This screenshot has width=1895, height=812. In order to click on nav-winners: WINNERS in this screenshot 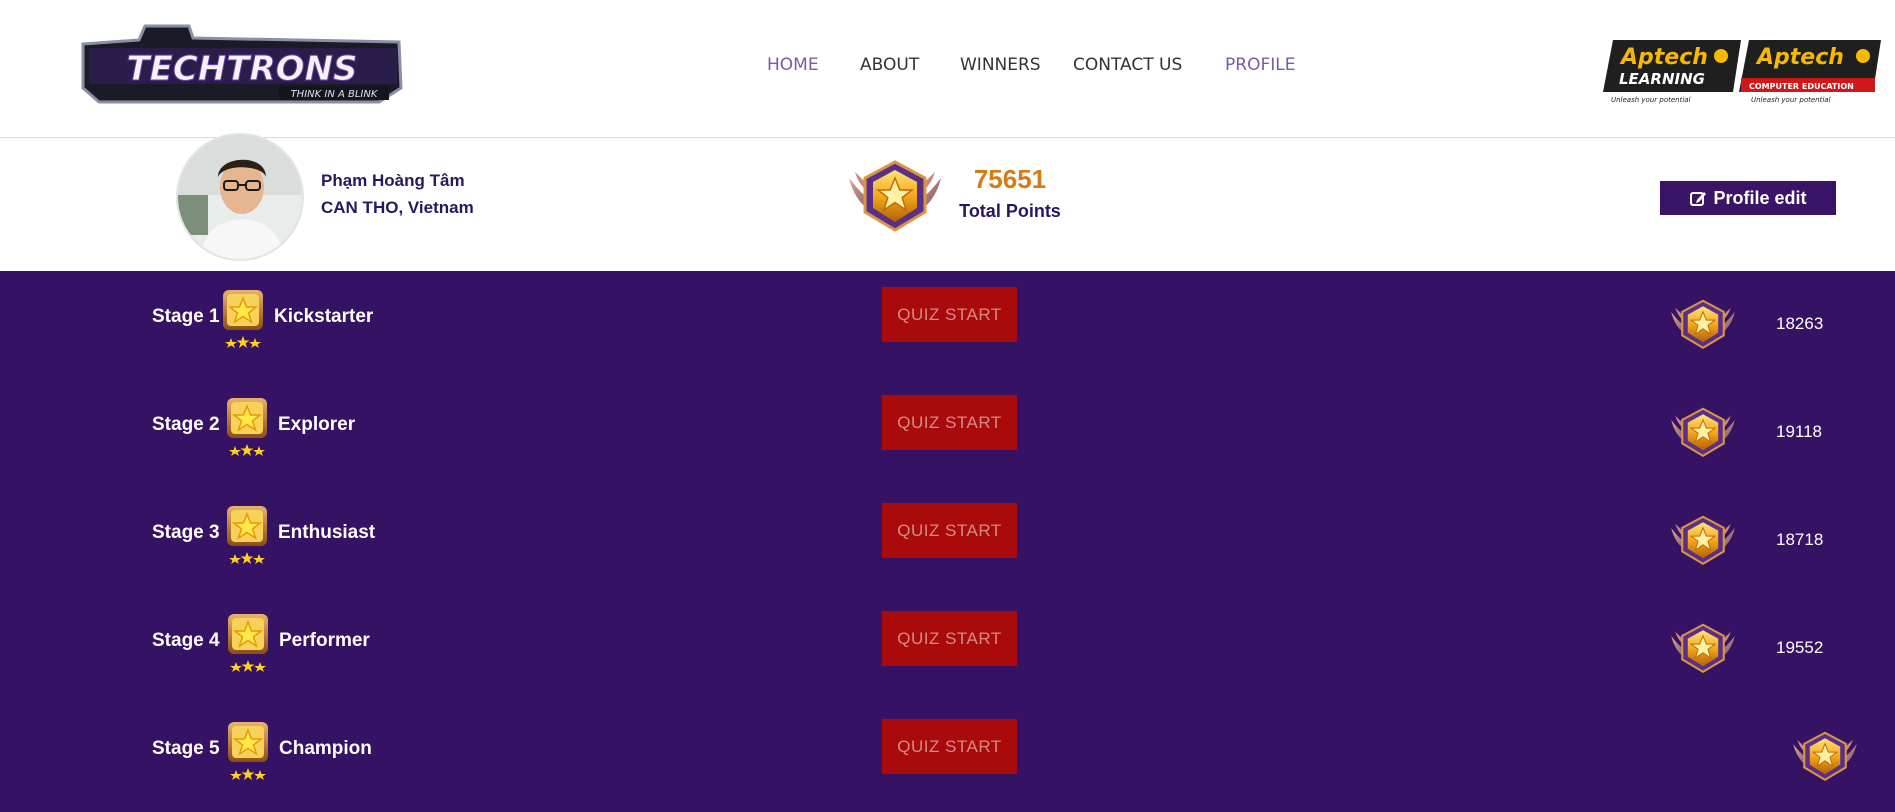, I will do `click(1000, 65)`.